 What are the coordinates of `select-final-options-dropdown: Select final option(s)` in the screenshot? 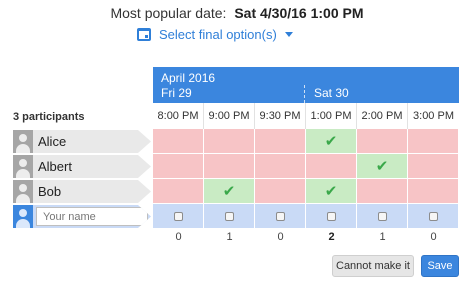 It's located at (215, 34).